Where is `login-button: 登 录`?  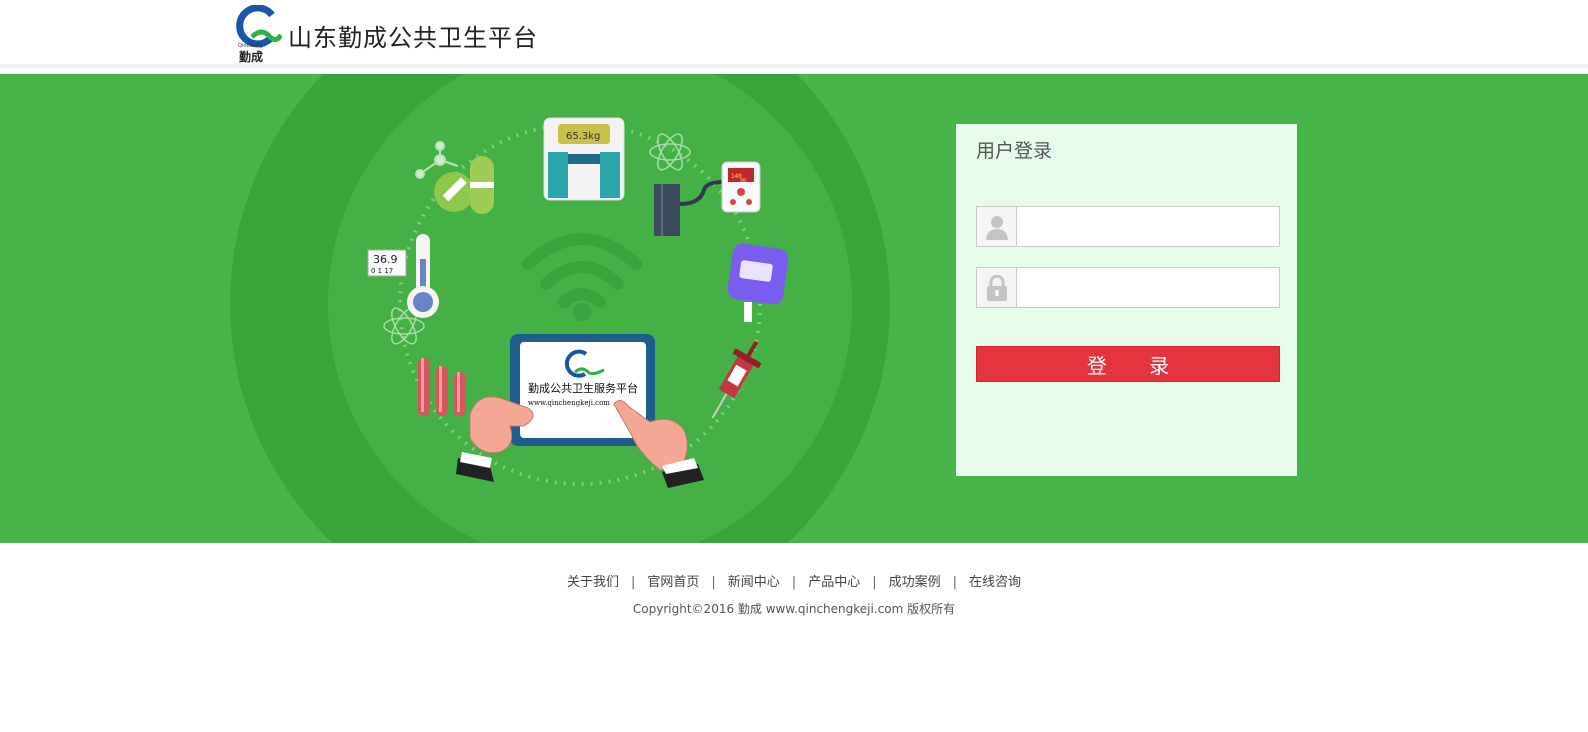 login-button: 登 录 is located at coordinates (1128, 364).